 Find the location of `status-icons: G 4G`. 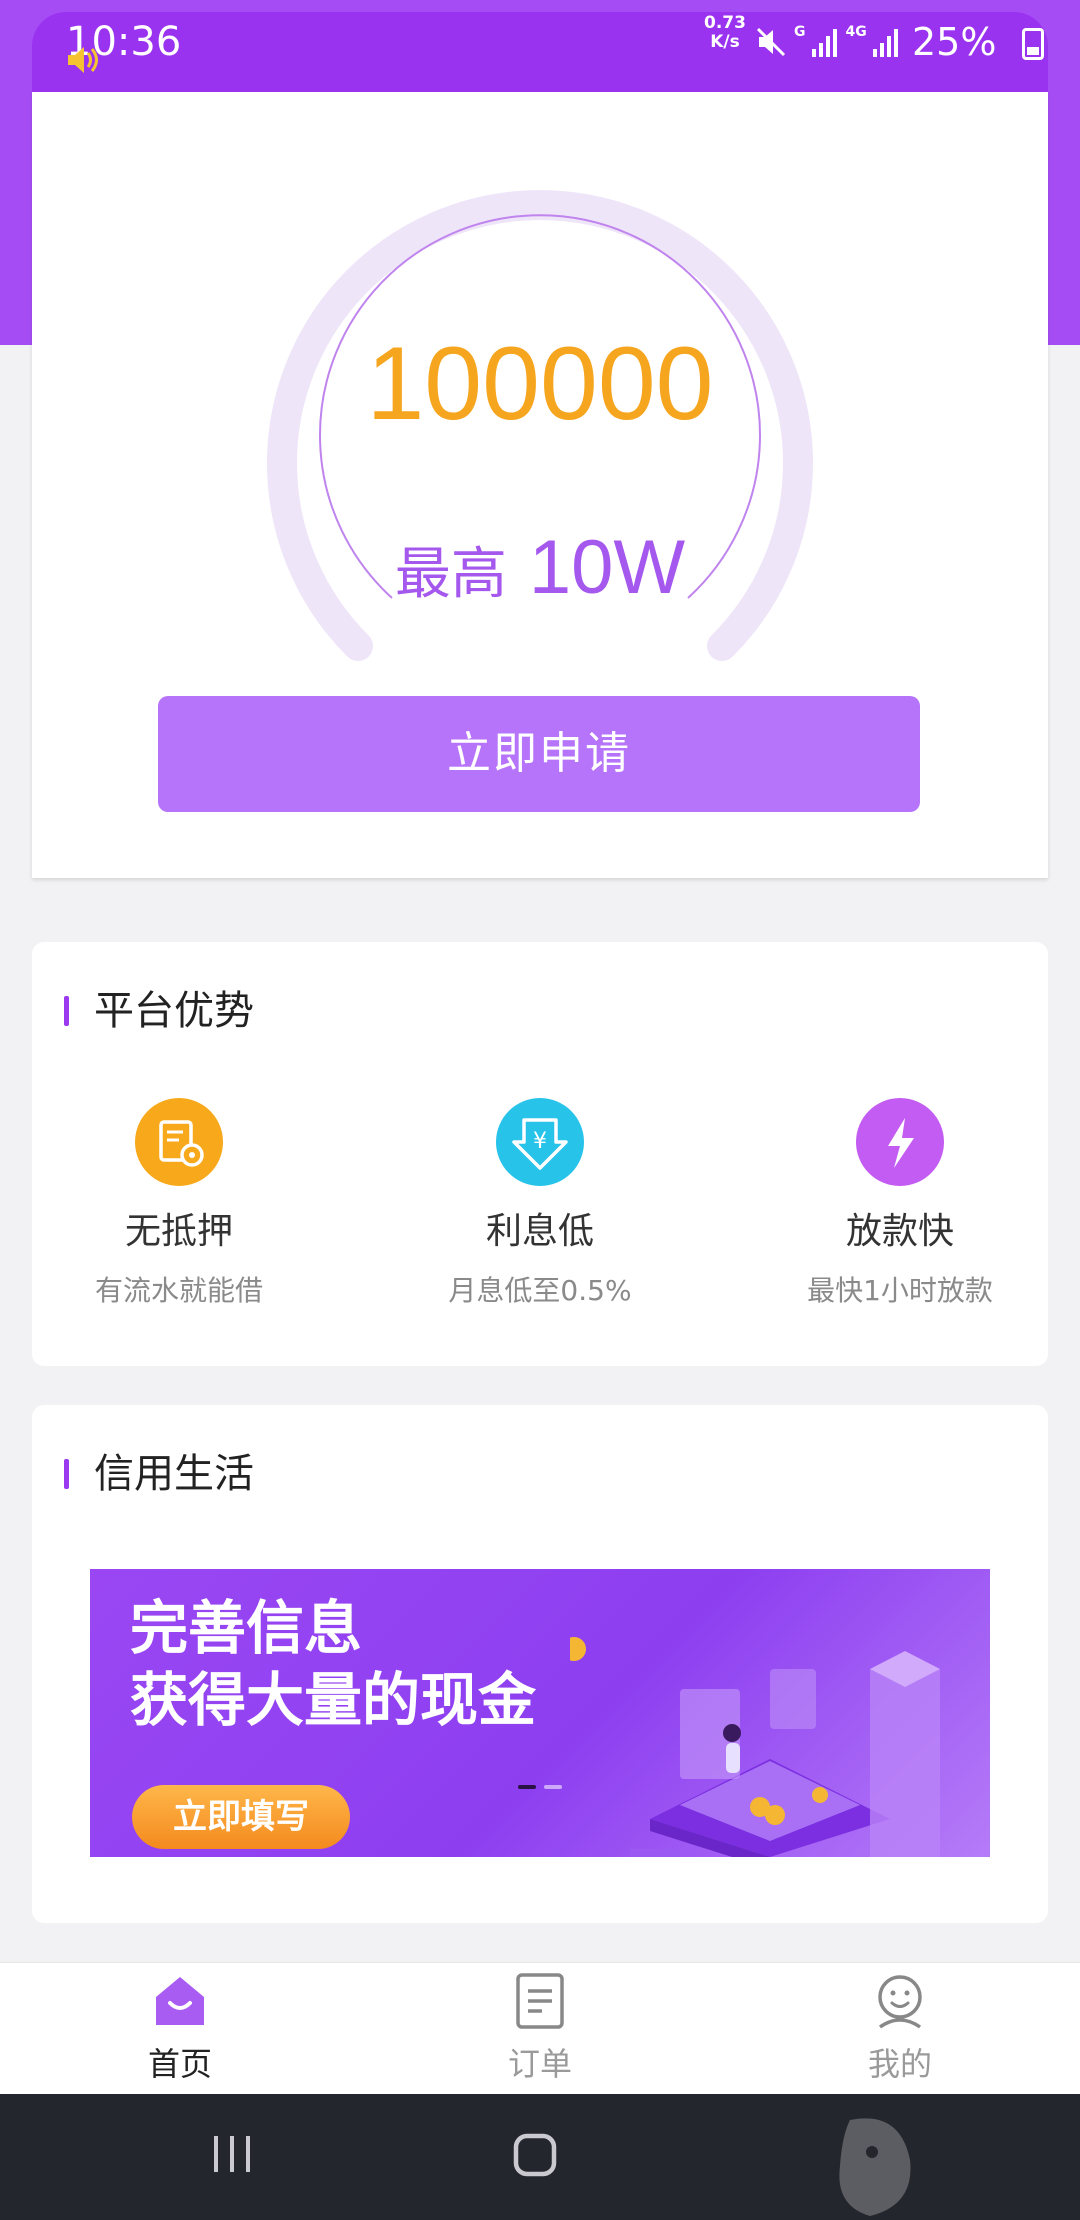

status-icons: G 4G is located at coordinates (827, 42).